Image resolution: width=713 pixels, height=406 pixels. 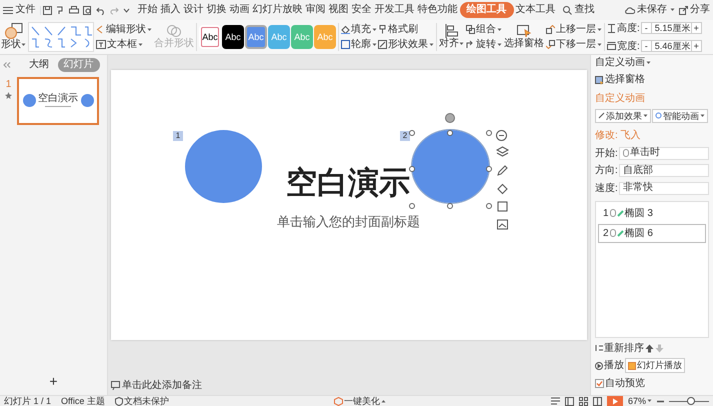 What do you see at coordinates (502, 206) in the screenshot?
I see `outline-icon` at bounding box center [502, 206].